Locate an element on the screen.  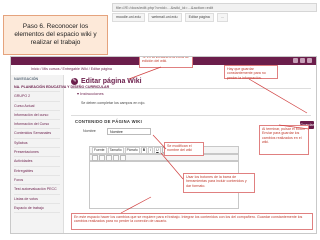
browser-tab: moodle.unl.edu is located at coordinates (128, 17).